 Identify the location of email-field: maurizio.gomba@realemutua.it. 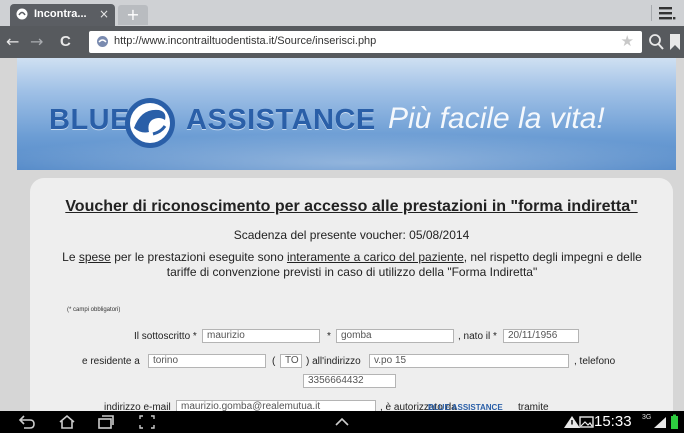
(276, 405).